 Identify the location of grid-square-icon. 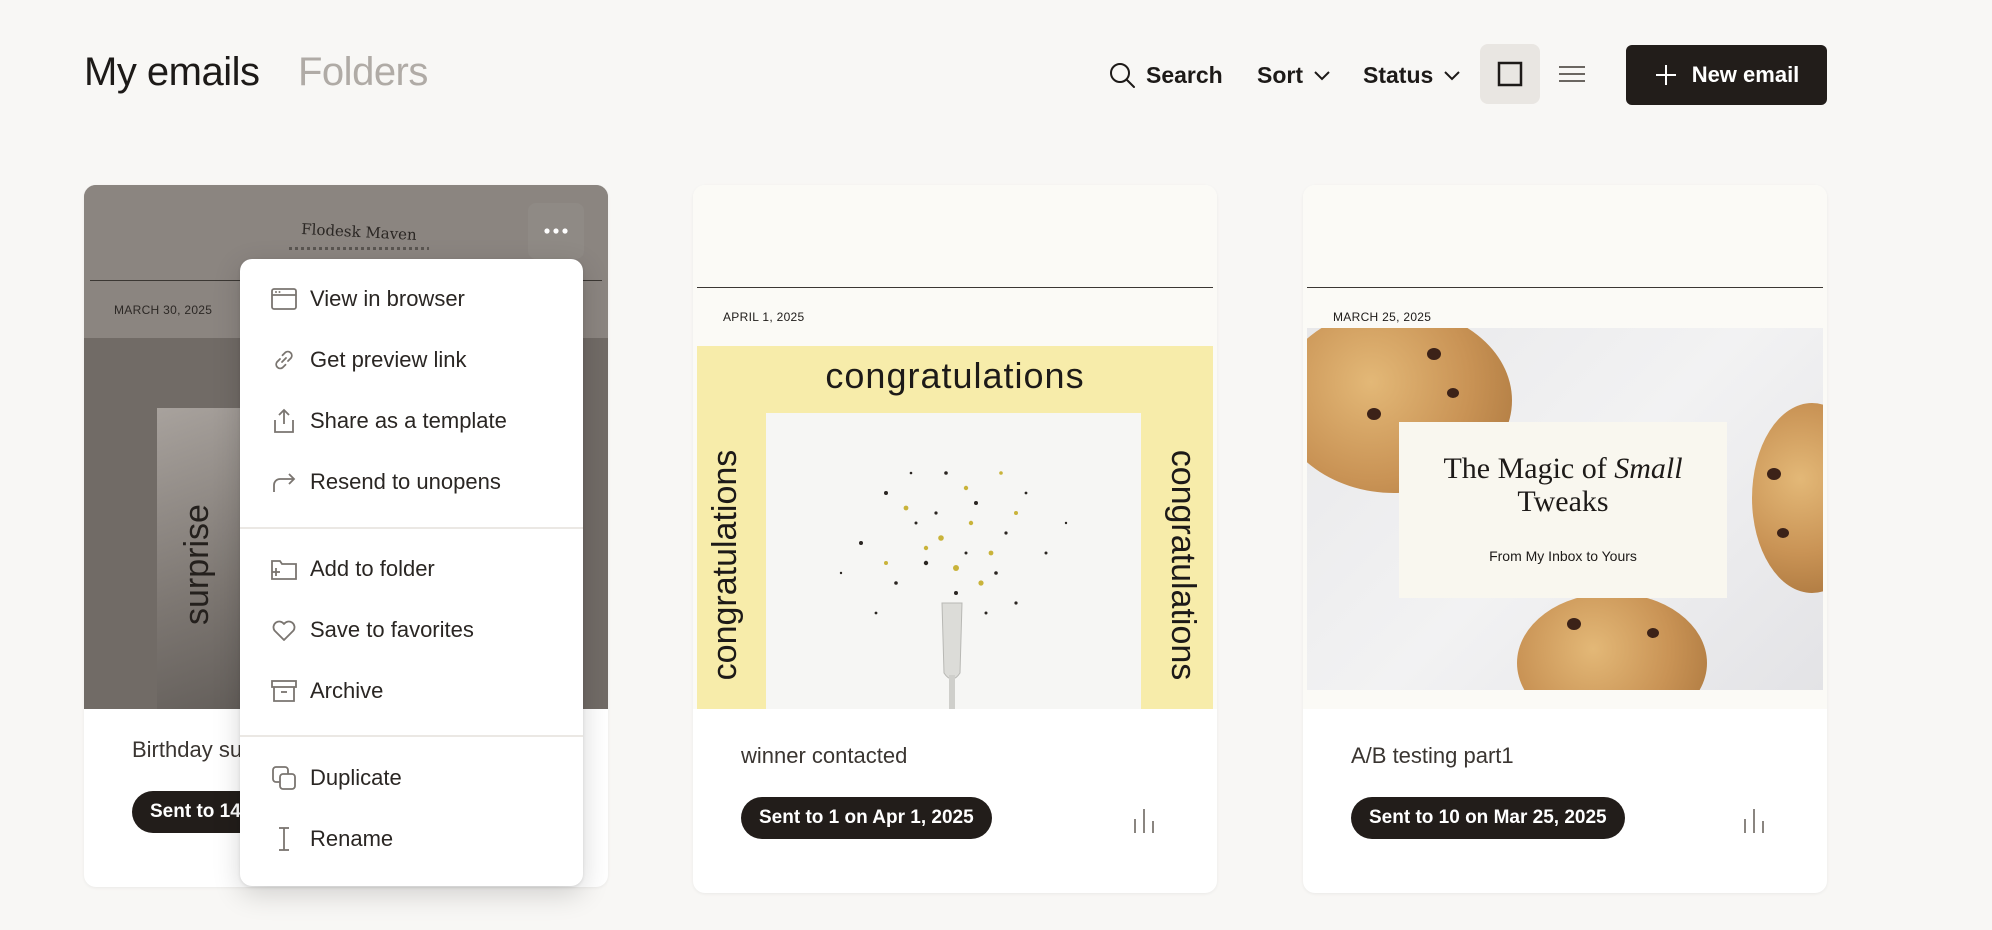
(1510, 74).